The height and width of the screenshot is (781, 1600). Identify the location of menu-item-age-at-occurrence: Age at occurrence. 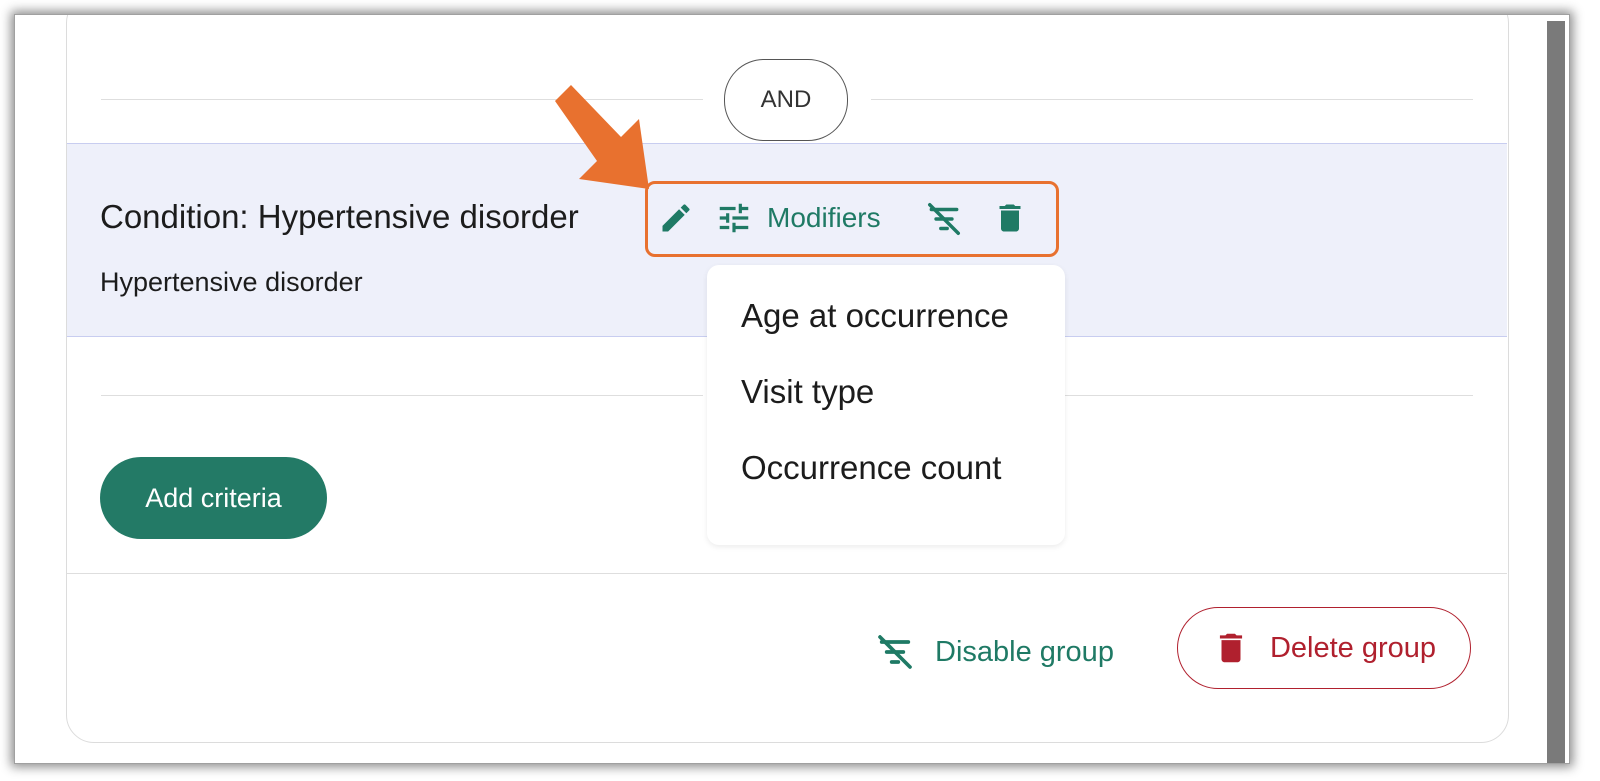
(875, 316).